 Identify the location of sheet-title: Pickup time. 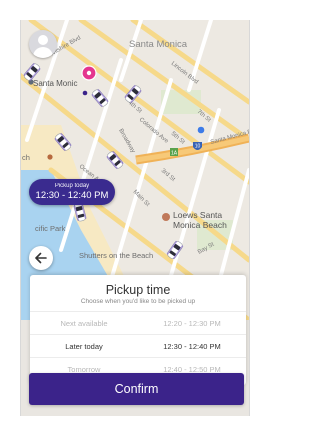
(138, 290).